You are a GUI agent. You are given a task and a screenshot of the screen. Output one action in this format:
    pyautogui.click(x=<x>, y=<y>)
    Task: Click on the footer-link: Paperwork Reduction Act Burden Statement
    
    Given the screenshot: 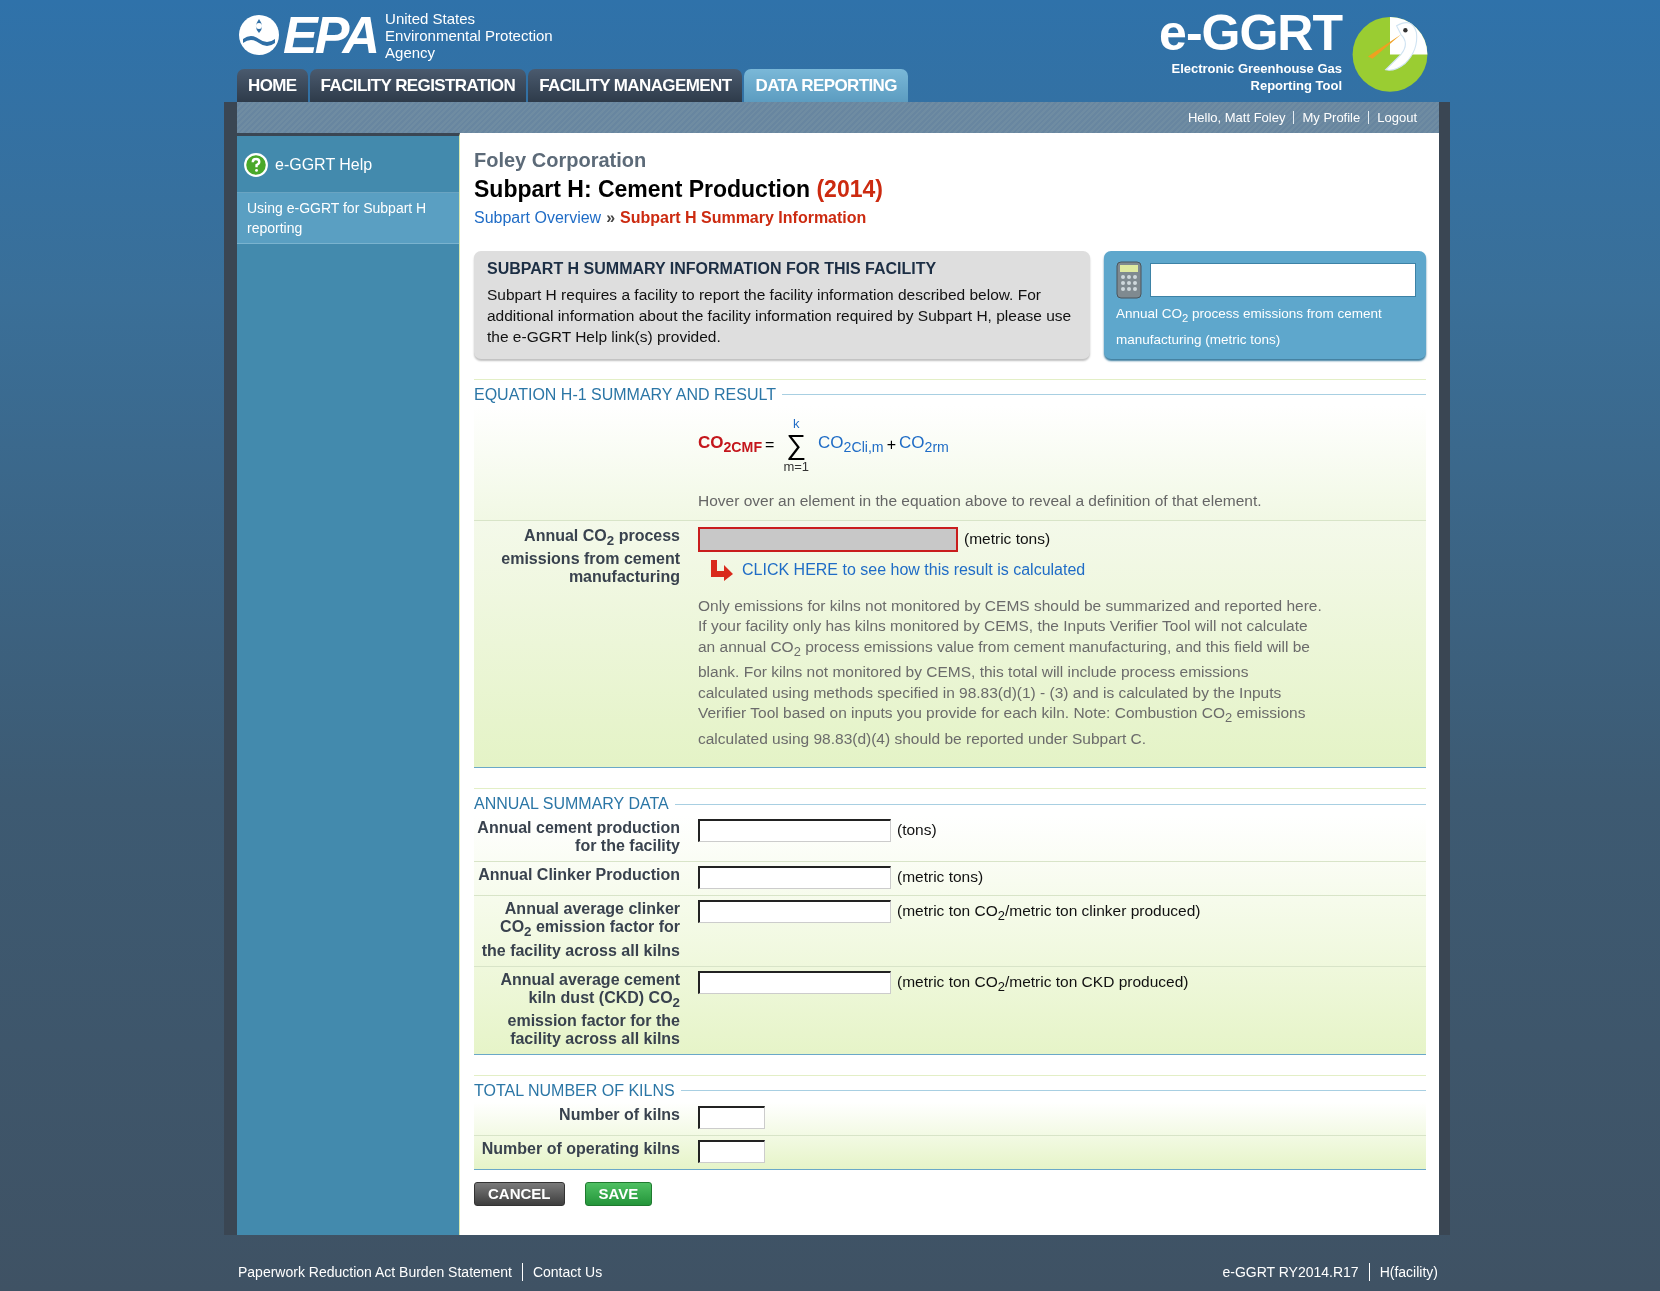 What is the action you would take?
    pyautogui.click(x=375, y=1272)
    